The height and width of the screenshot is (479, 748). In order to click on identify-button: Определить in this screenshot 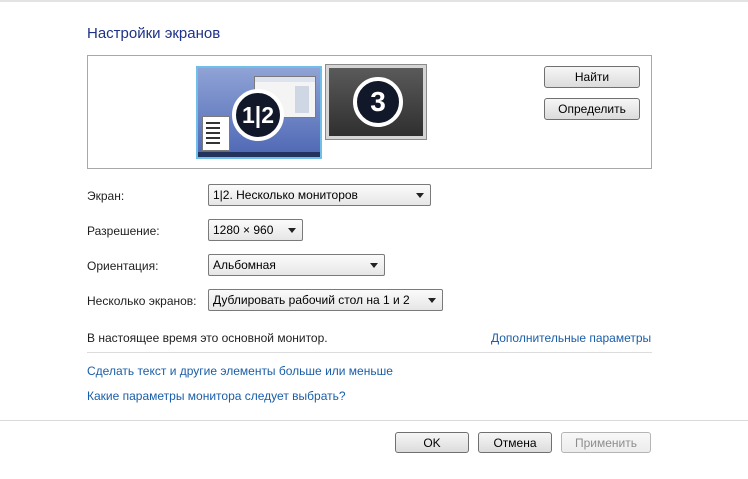, I will do `click(592, 109)`.